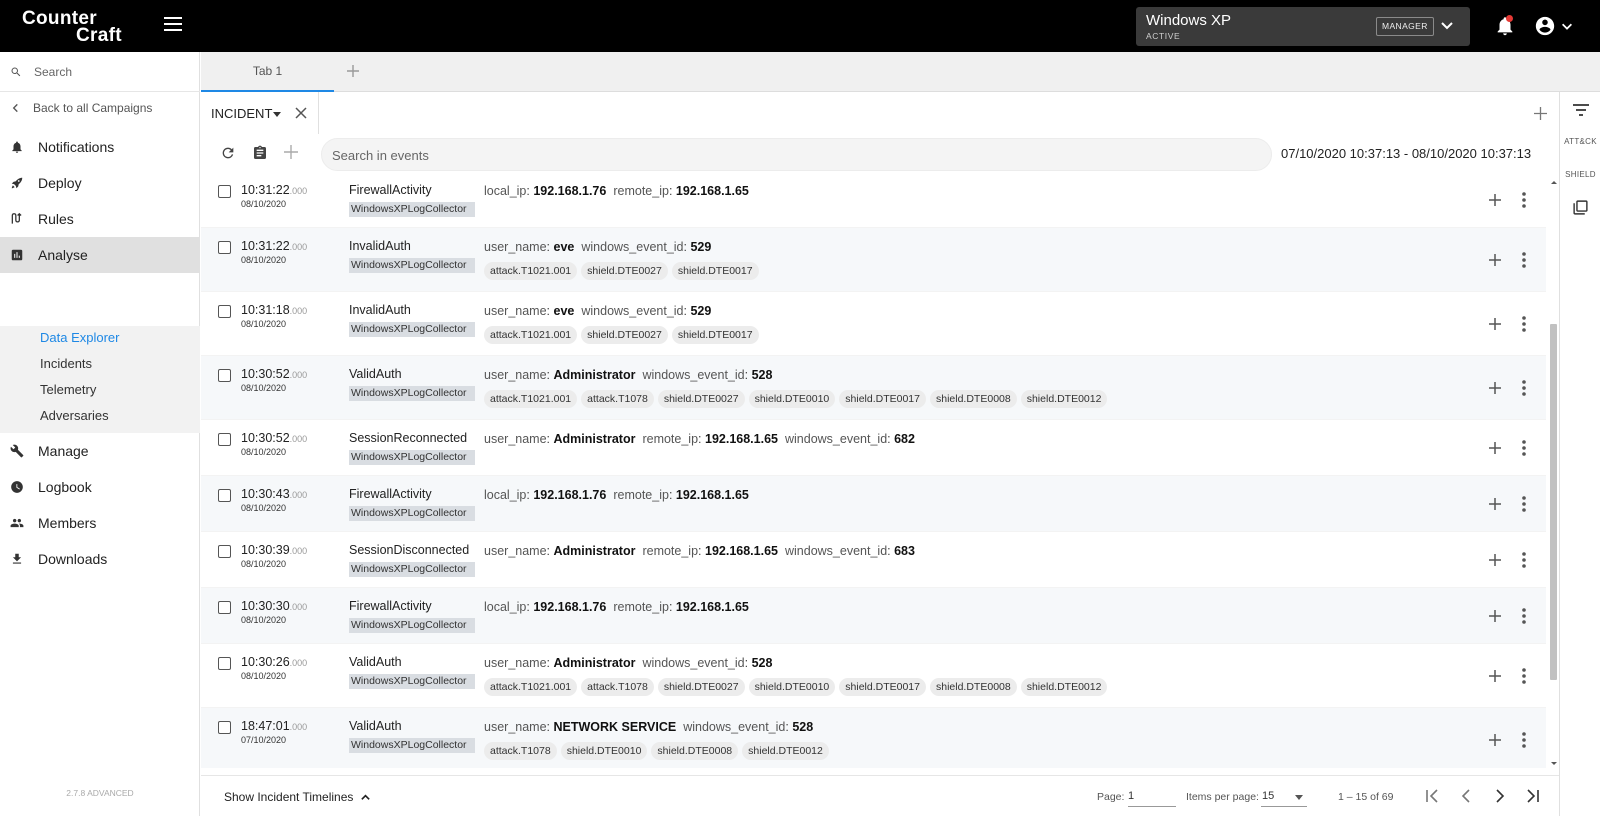  What do you see at coordinates (74, 415) in the screenshot?
I see `sidebar-subitem-adversaries: Adversaries` at bounding box center [74, 415].